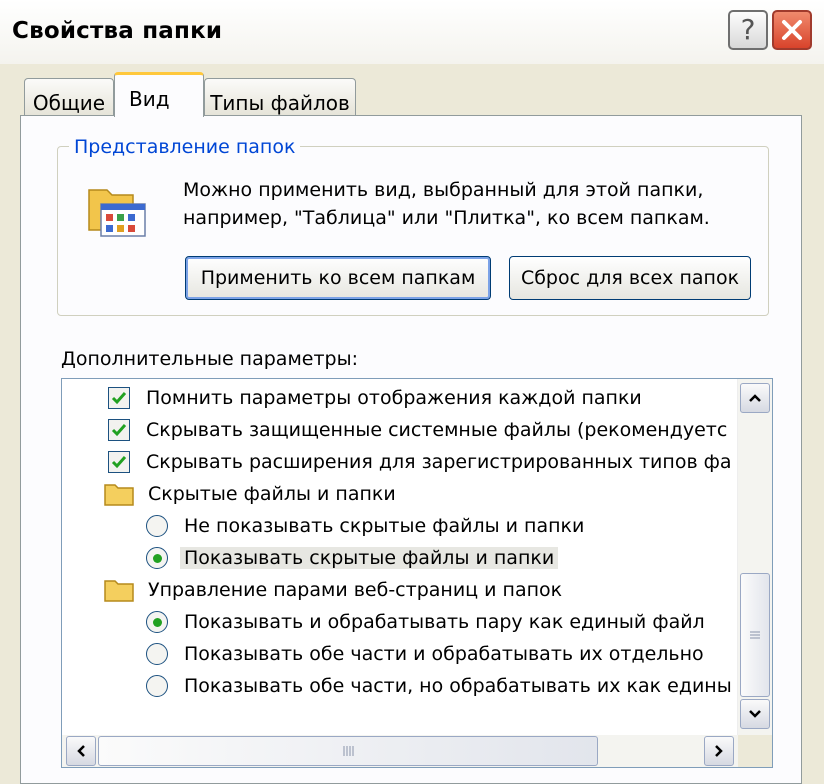 This screenshot has width=824, height=784. I want to click on list-group-label: Скрытые файлы и папки, so click(272, 494).